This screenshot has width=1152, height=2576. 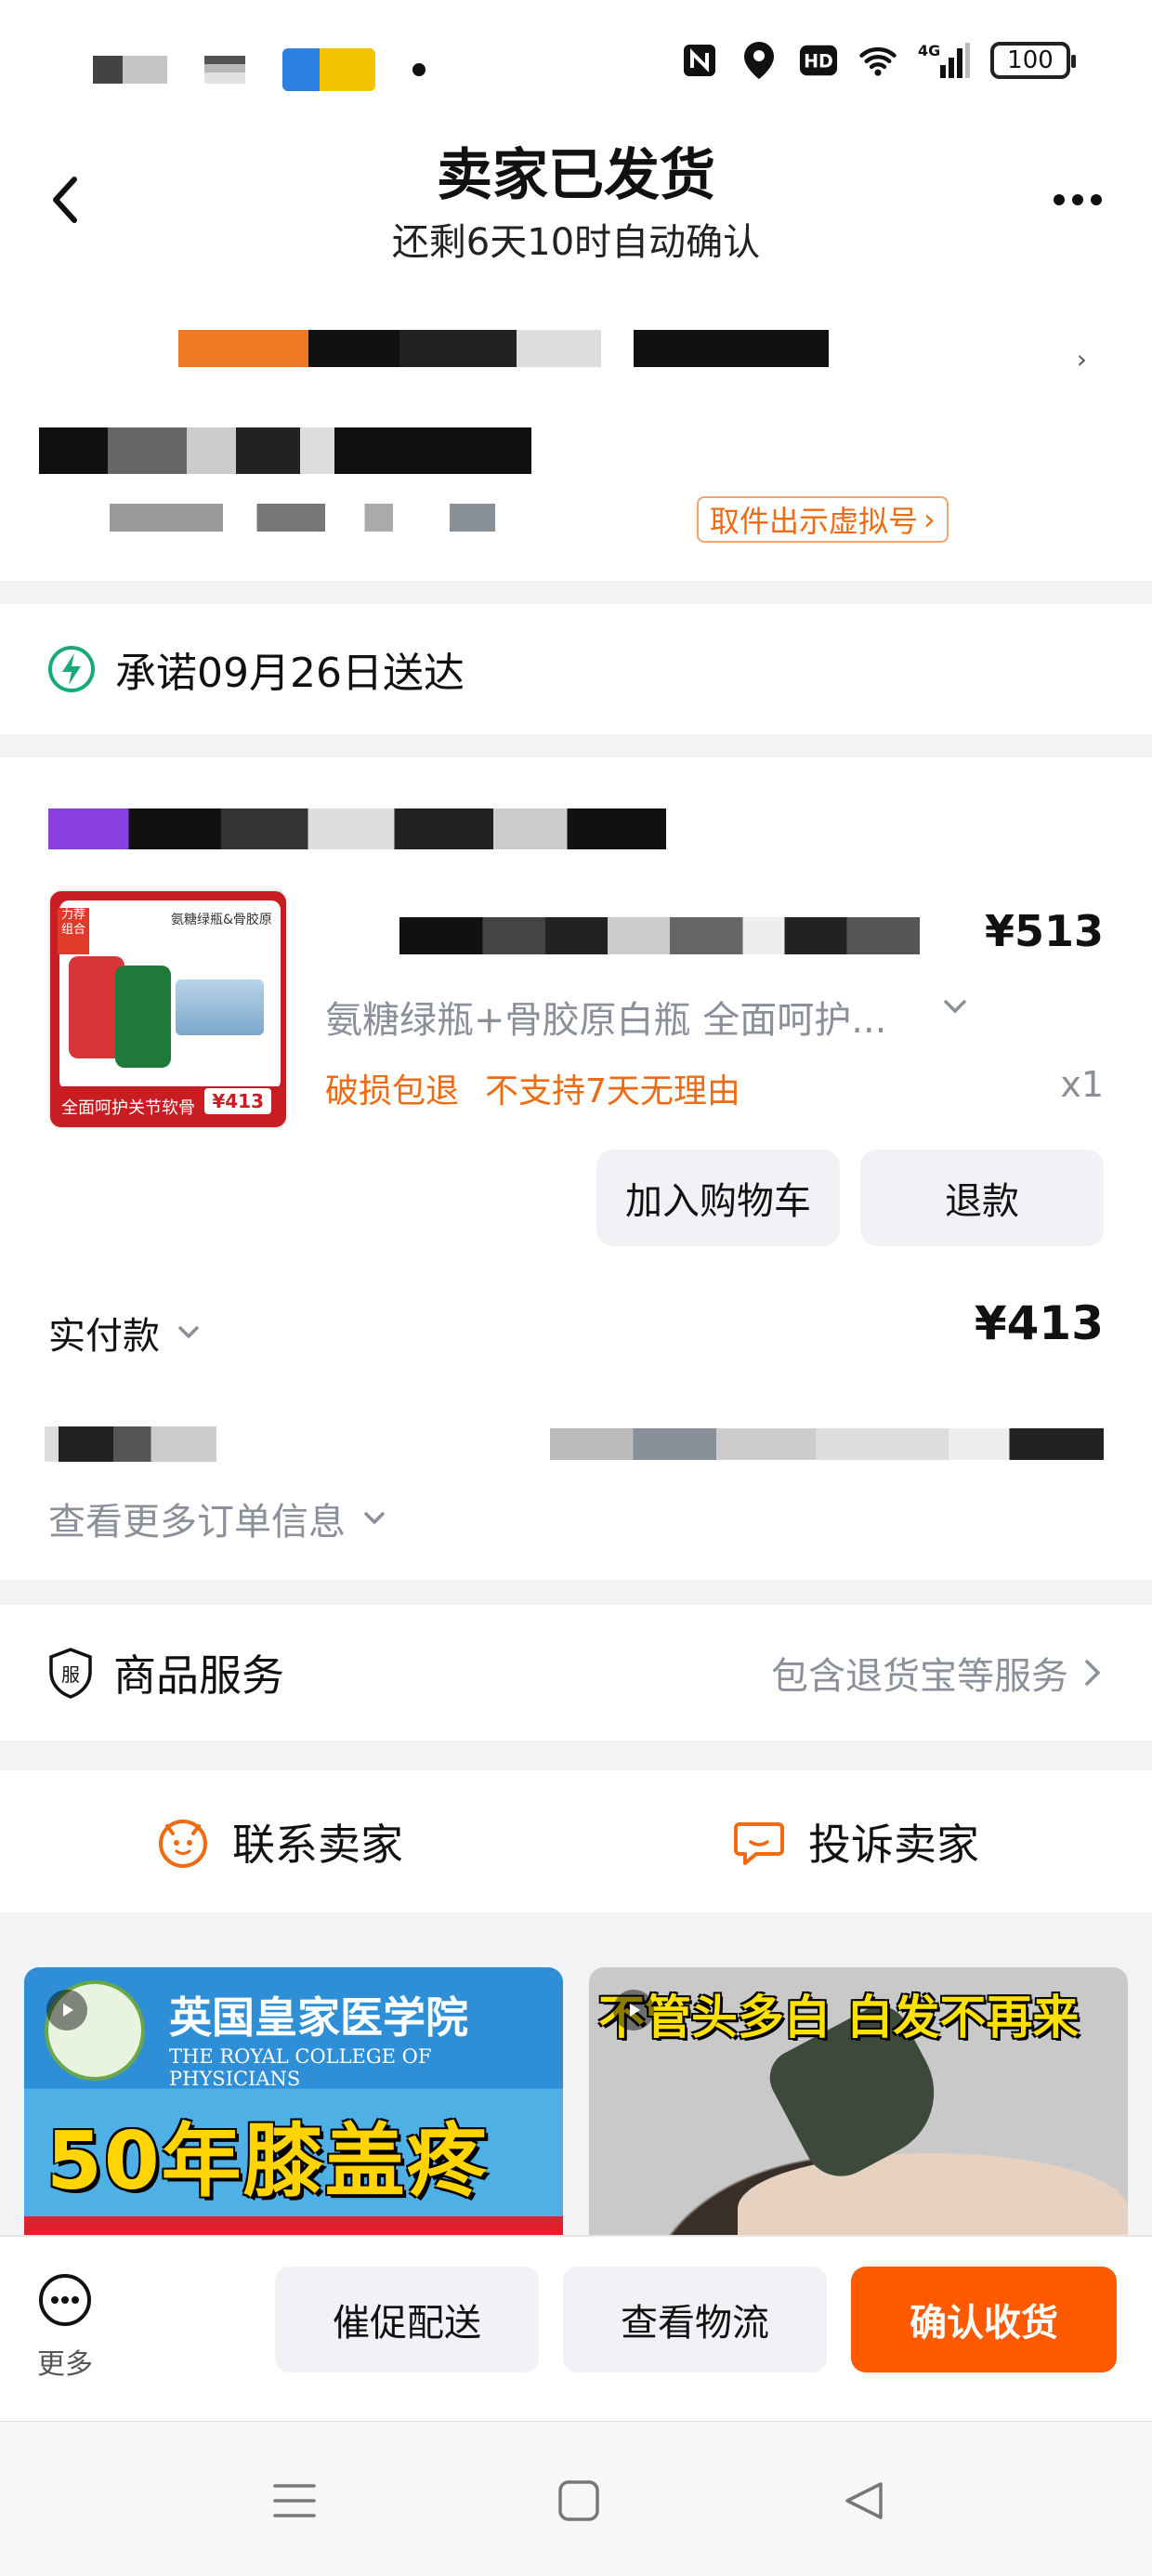 I want to click on virtual-number-label: 取件出示虚拟号, so click(x=814, y=521).